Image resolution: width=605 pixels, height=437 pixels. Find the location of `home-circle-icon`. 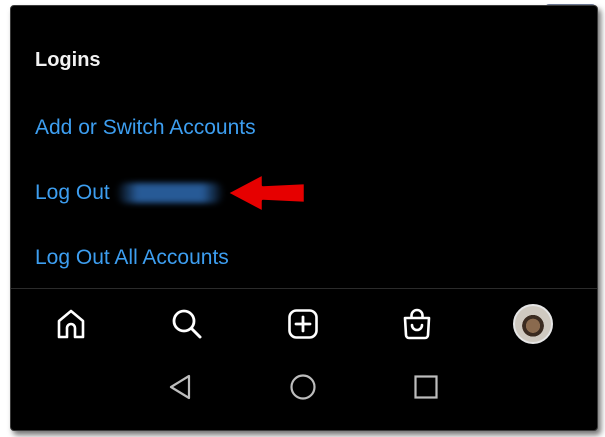

home-circle-icon is located at coordinates (303, 387).